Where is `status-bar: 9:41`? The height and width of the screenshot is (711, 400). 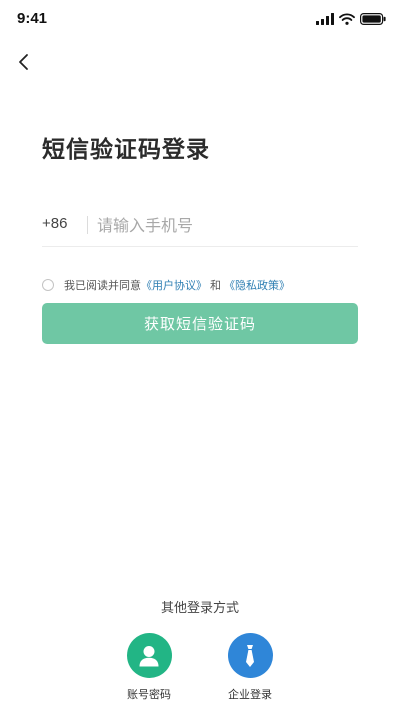
status-bar: 9:41 is located at coordinates (200, 20).